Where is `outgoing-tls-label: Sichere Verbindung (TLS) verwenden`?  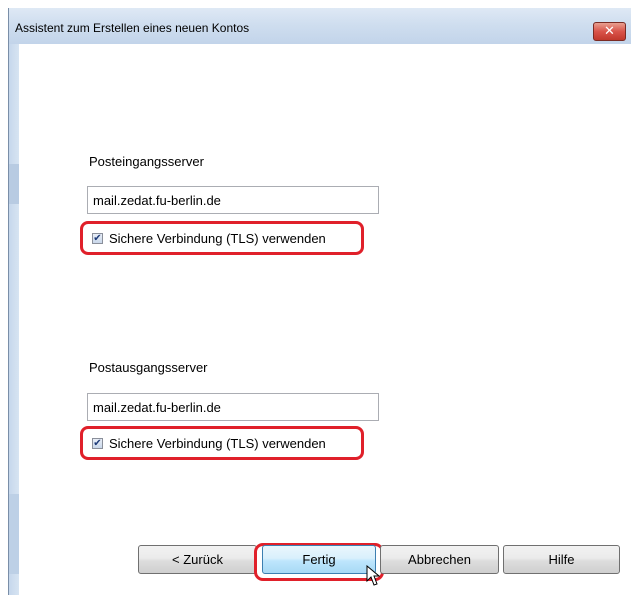
outgoing-tls-label: Sichere Verbindung (TLS) verwenden is located at coordinates (217, 443).